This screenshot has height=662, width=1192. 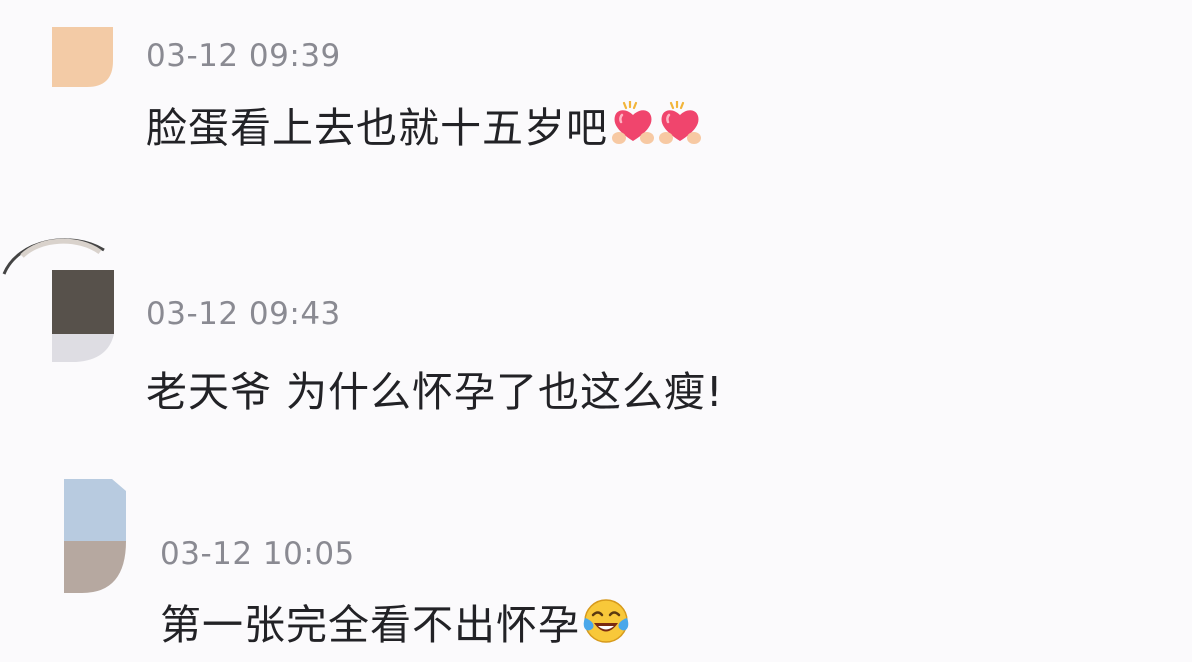 What do you see at coordinates (243, 56) in the screenshot?
I see `comment-timestamp: 03-12 09:39` at bounding box center [243, 56].